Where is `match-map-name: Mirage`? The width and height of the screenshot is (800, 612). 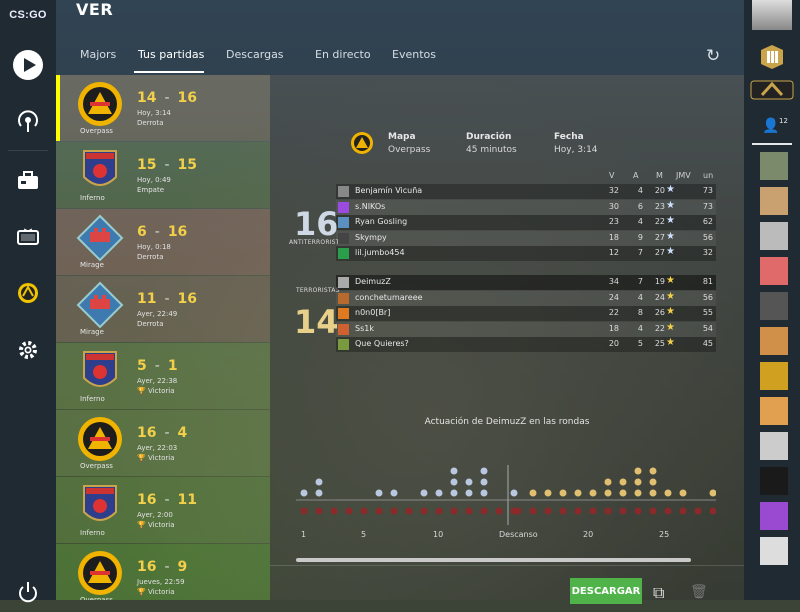 match-map-name: Mirage is located at coordinates (92, 332).